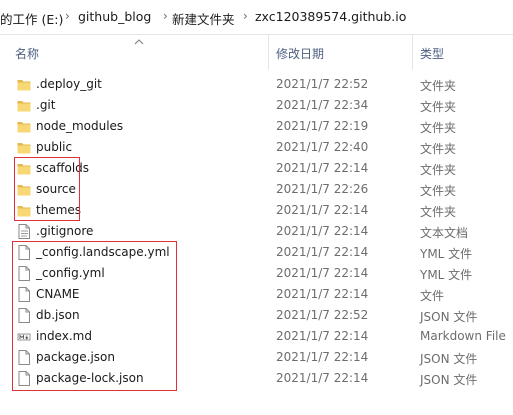  What do you see at coordinates (256, 52) in the screenshot?
I see `column-header-row: 名称 修改日期 类型` at bounding box center [256, 52].